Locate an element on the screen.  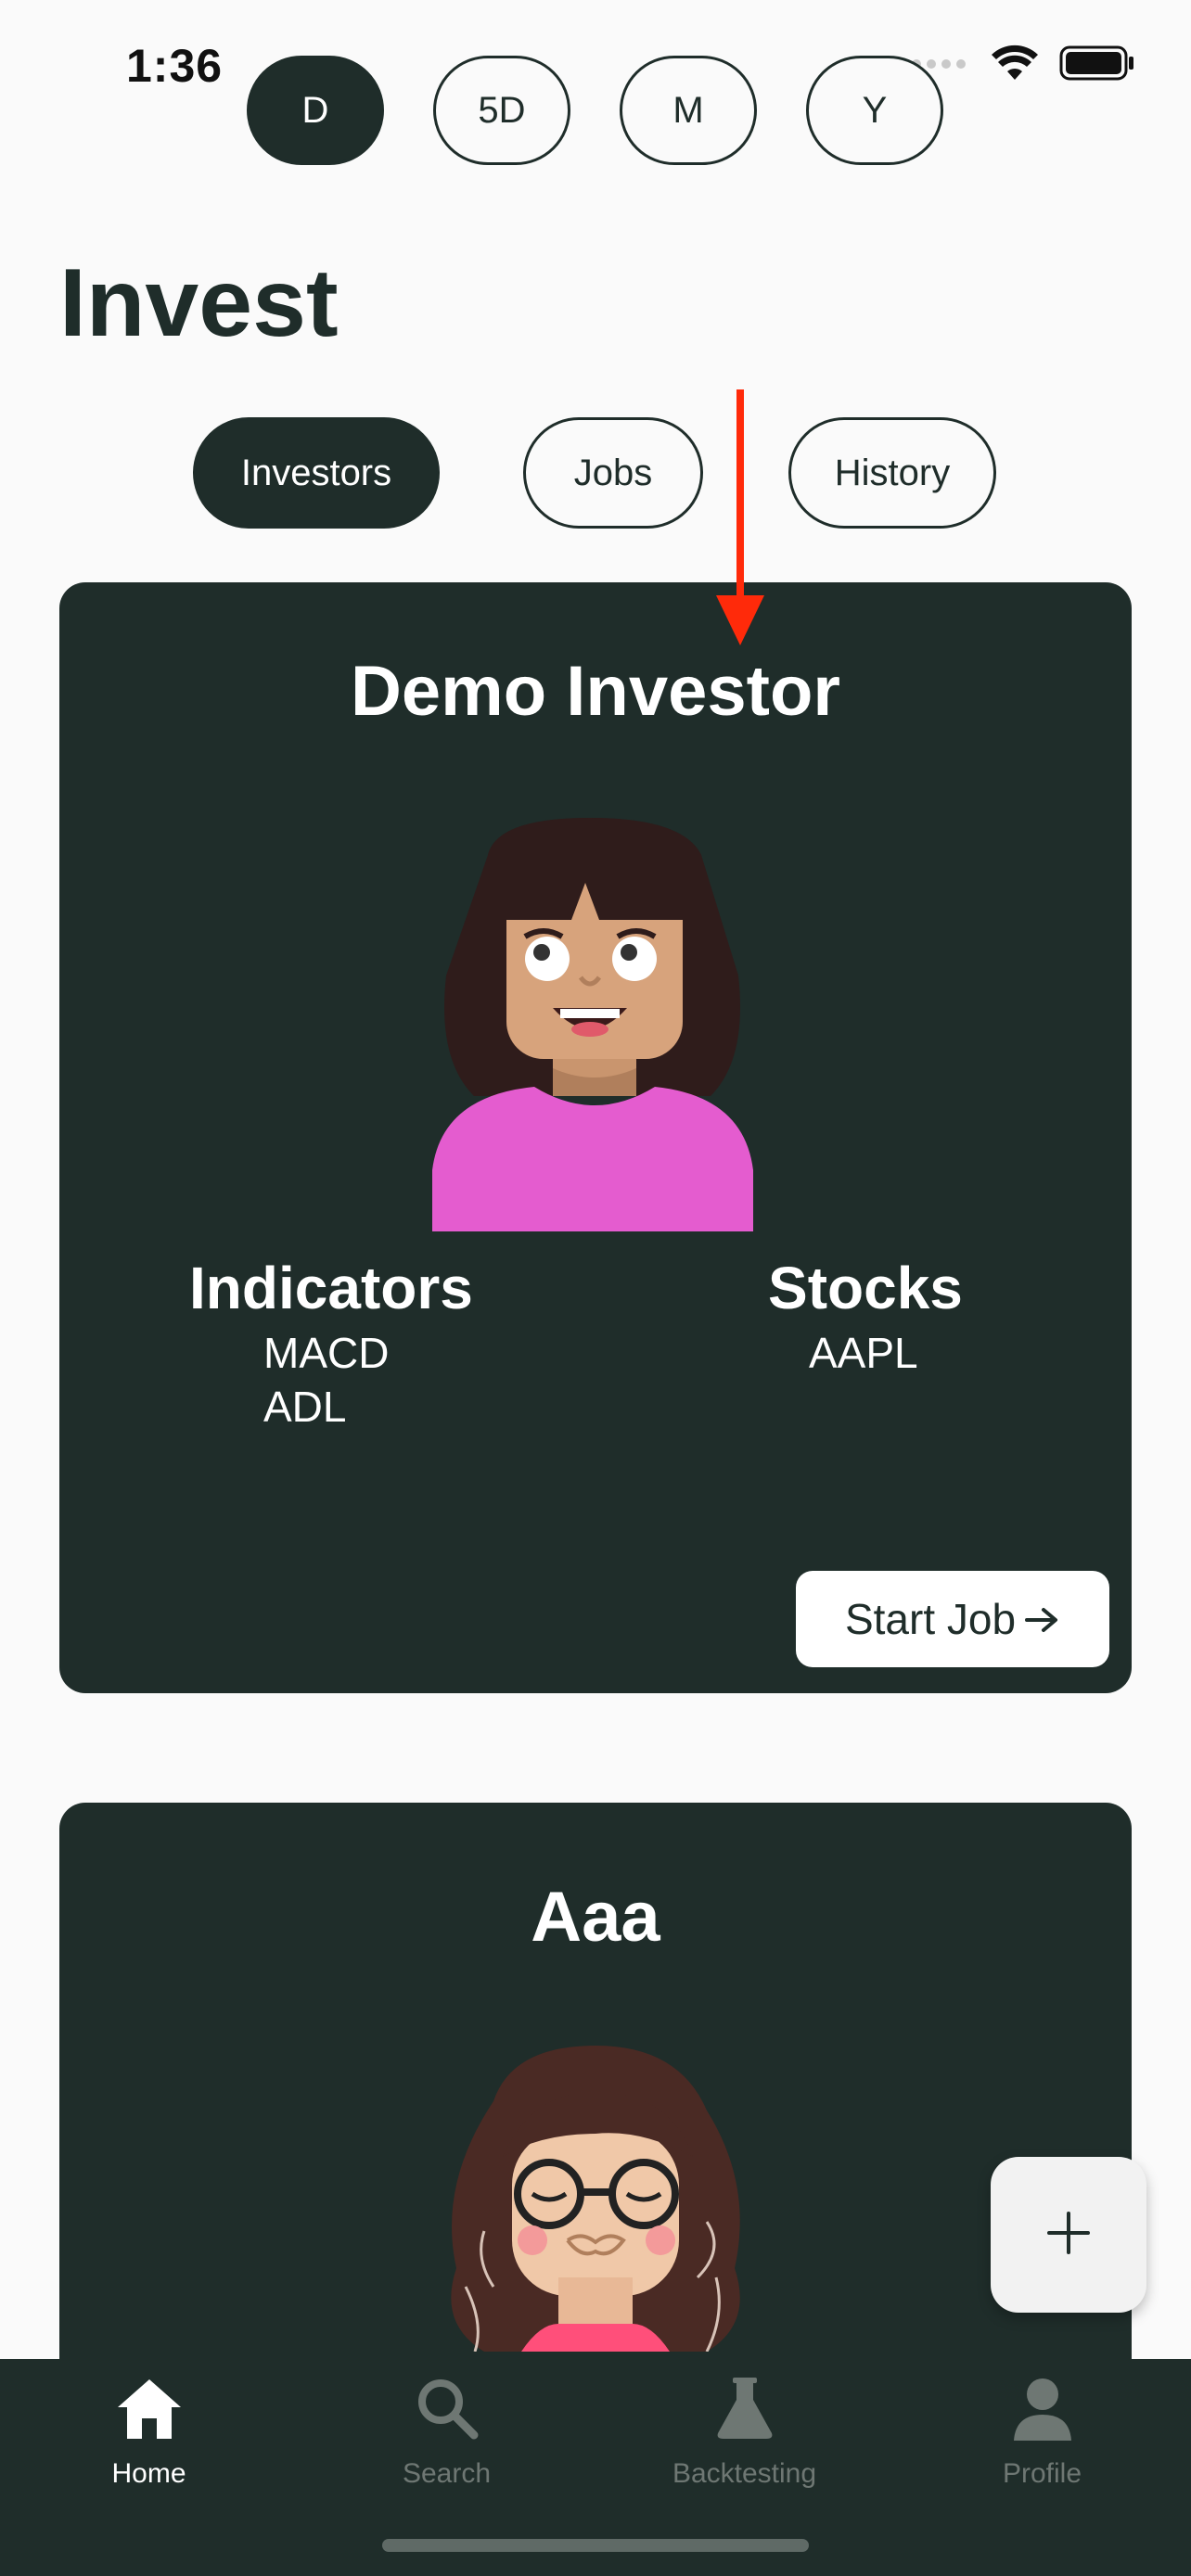
nav-label: Search is located at coordinates (447, 2473).